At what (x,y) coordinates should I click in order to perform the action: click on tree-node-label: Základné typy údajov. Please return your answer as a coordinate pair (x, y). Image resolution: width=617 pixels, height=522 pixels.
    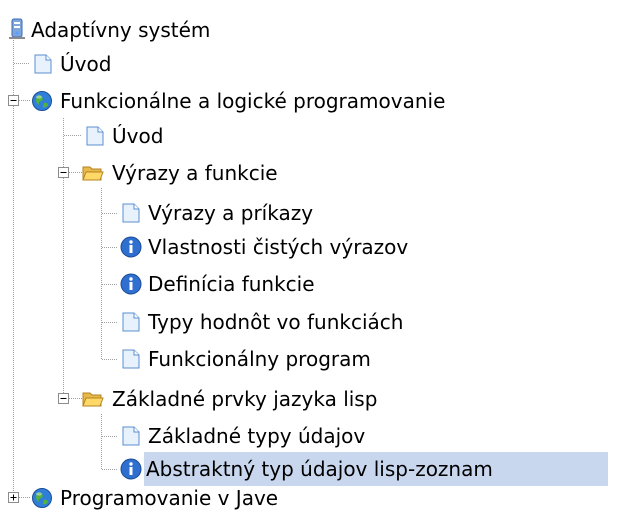
    Looking at the image, I should click on (256, 436).